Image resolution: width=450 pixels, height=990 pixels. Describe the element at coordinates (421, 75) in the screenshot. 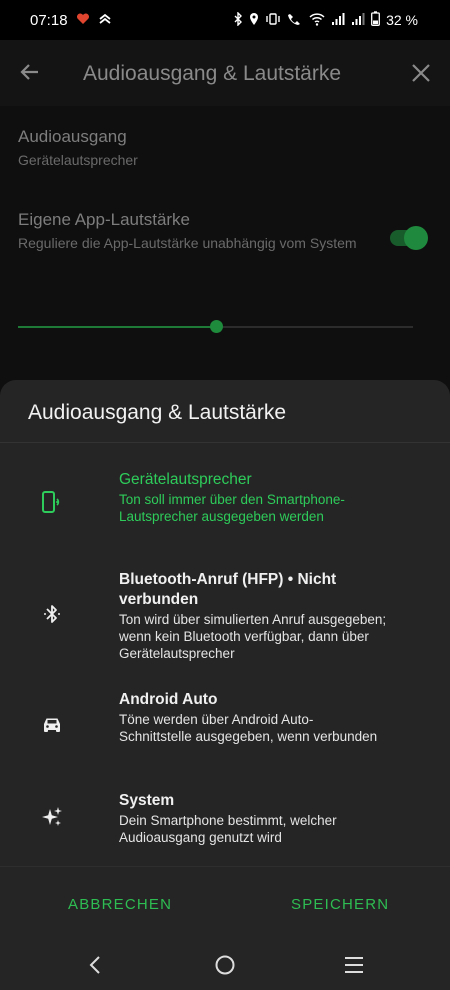

I see `close-icon` at that location.